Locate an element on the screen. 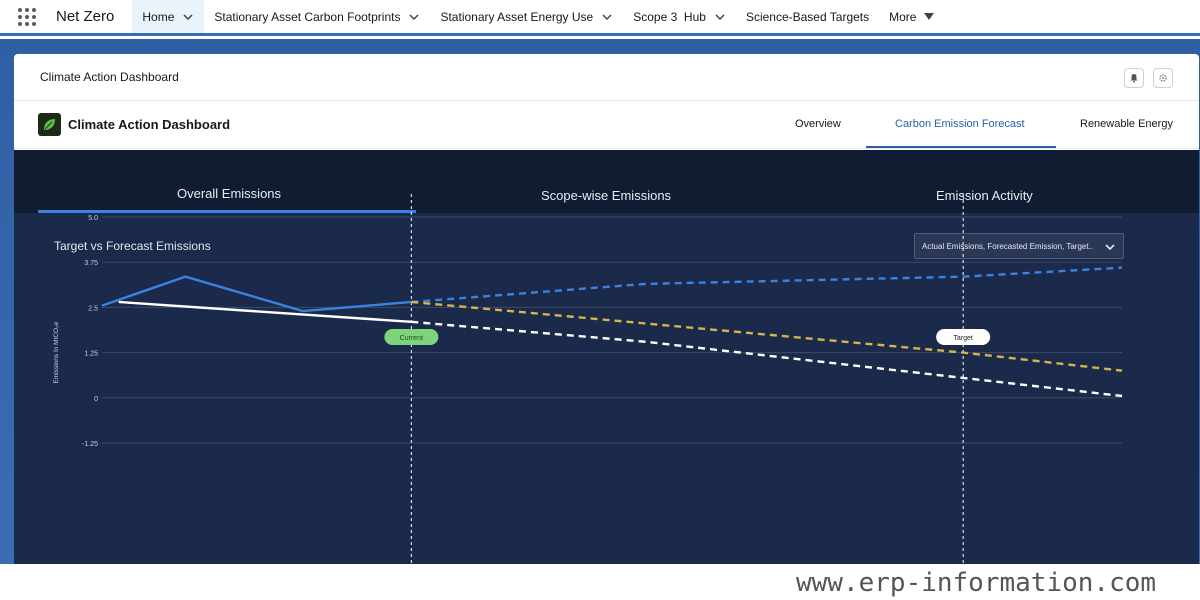  bell-icon is located at coordinates (1134, 78).